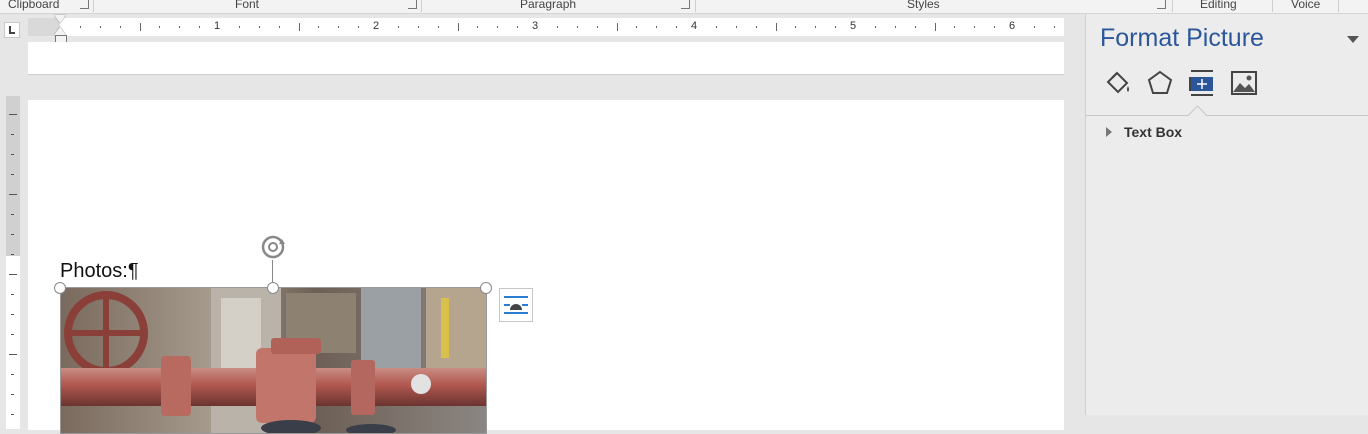 The width and height of the screenshot is (1368, 434). What do you see at coordinates (12, 30) in the screenshot?
I see `tab-selector-button` at bounding box center [12, 30].